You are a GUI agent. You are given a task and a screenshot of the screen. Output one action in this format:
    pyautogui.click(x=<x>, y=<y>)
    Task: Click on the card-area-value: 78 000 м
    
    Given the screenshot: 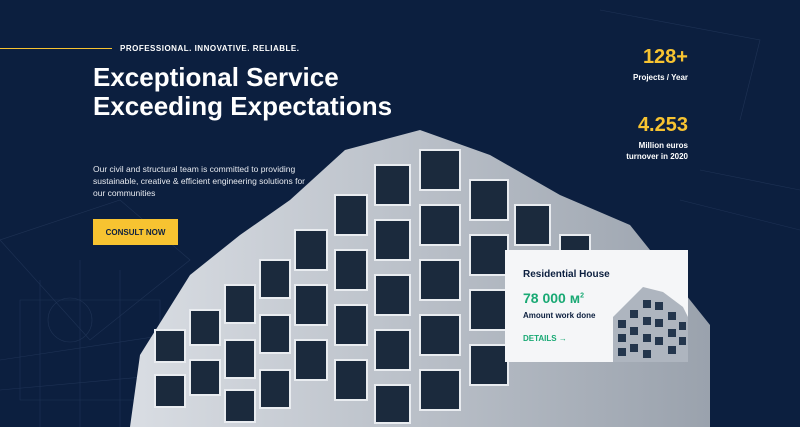 What is the action you would take?
    pyautogui.click(x=552, y=298)
    